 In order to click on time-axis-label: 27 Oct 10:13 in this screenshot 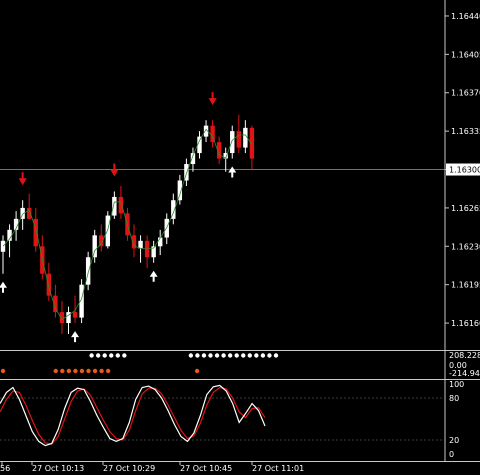, I will do `click(58, 468)`.